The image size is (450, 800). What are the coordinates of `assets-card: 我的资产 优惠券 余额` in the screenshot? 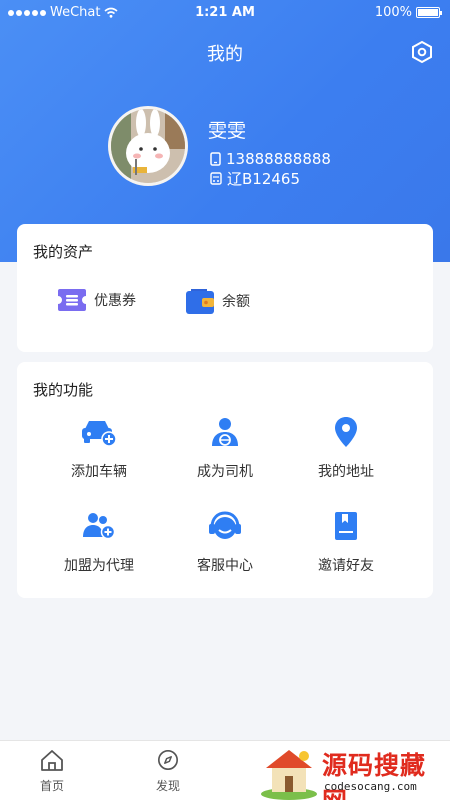 It's located at (225, 288).